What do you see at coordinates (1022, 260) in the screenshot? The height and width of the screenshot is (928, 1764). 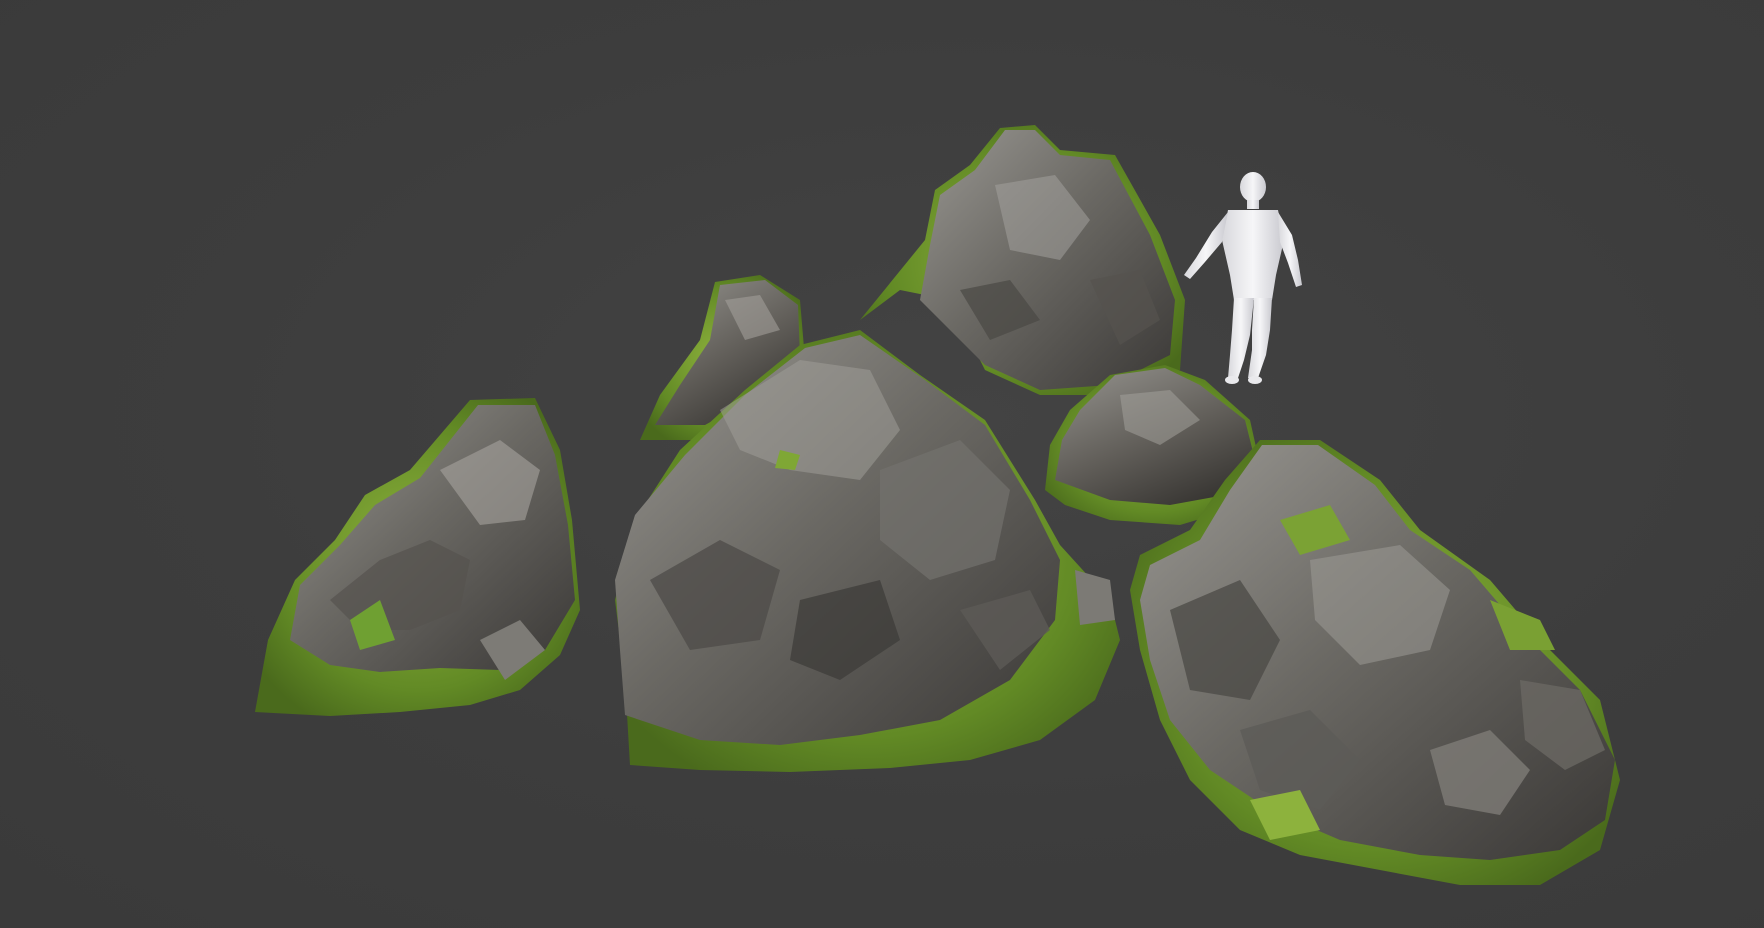 I see `rock-back-tall` at bounding box center [1022, 260].